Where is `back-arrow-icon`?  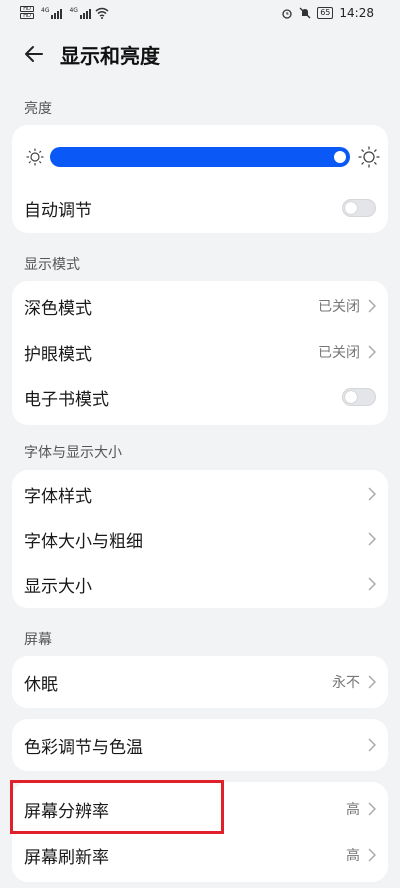 back-arrow-icon is located at coordinates (34, 54).